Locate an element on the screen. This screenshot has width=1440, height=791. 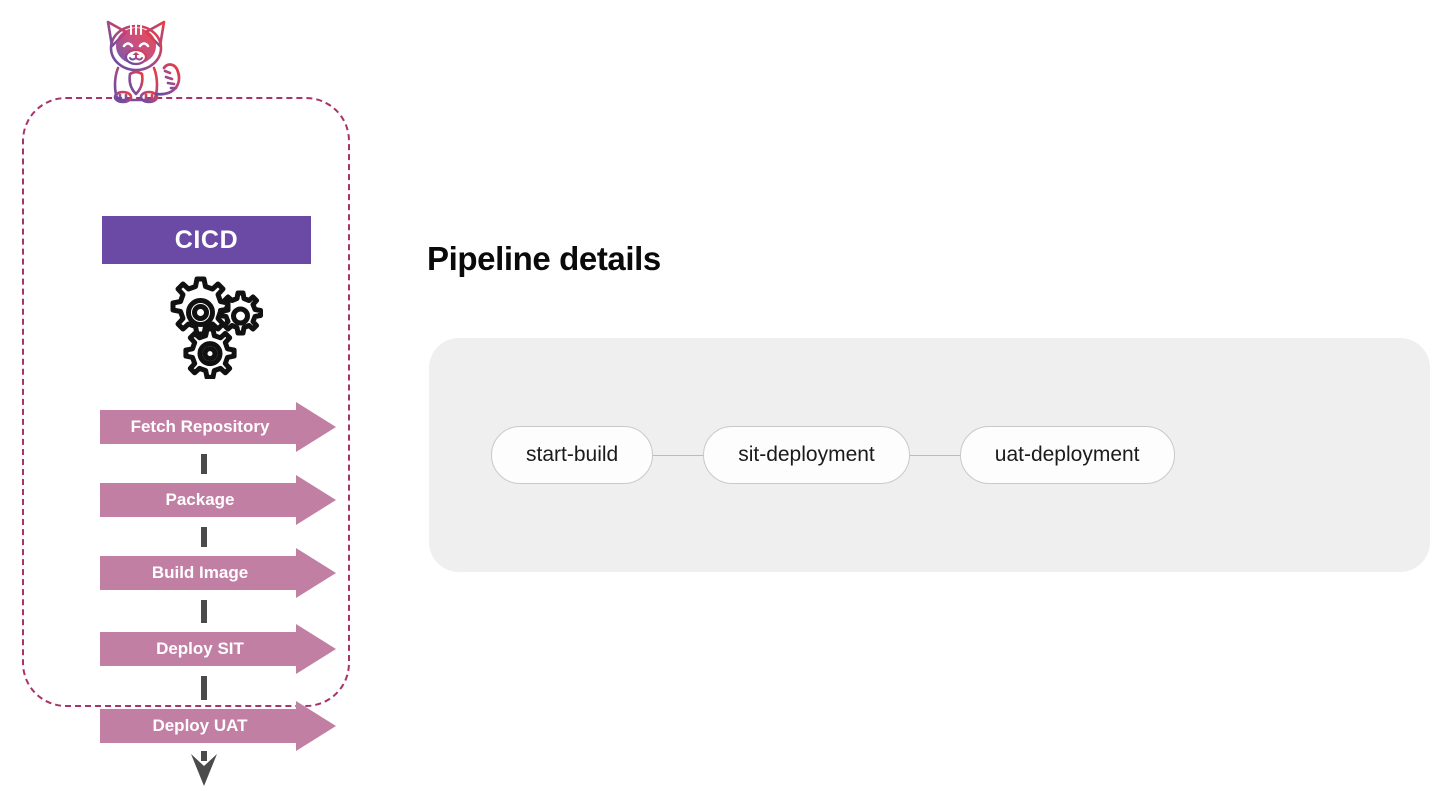
pipeline-step-arrow: Build Image is located at coordinates (218, 573).